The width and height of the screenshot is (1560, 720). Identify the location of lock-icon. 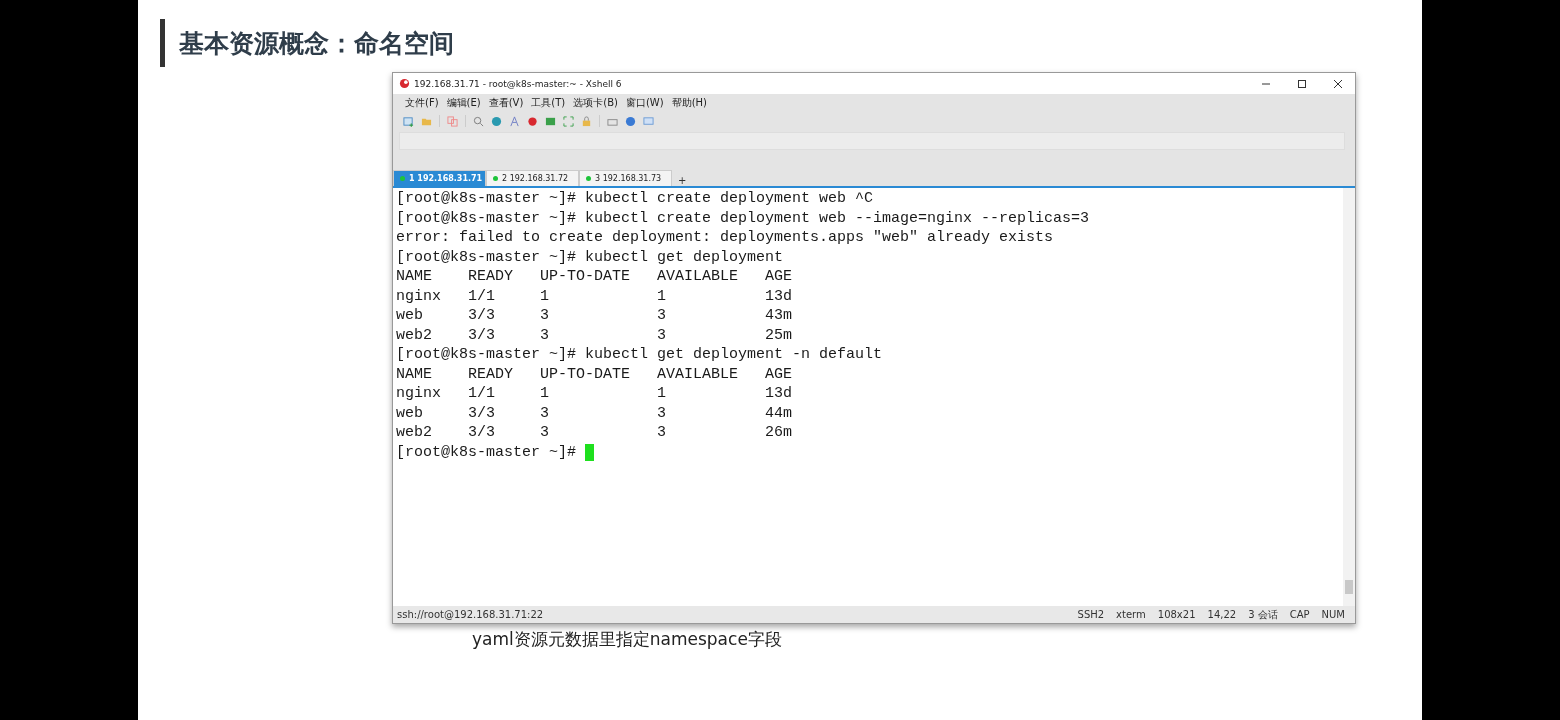
(586, 121).